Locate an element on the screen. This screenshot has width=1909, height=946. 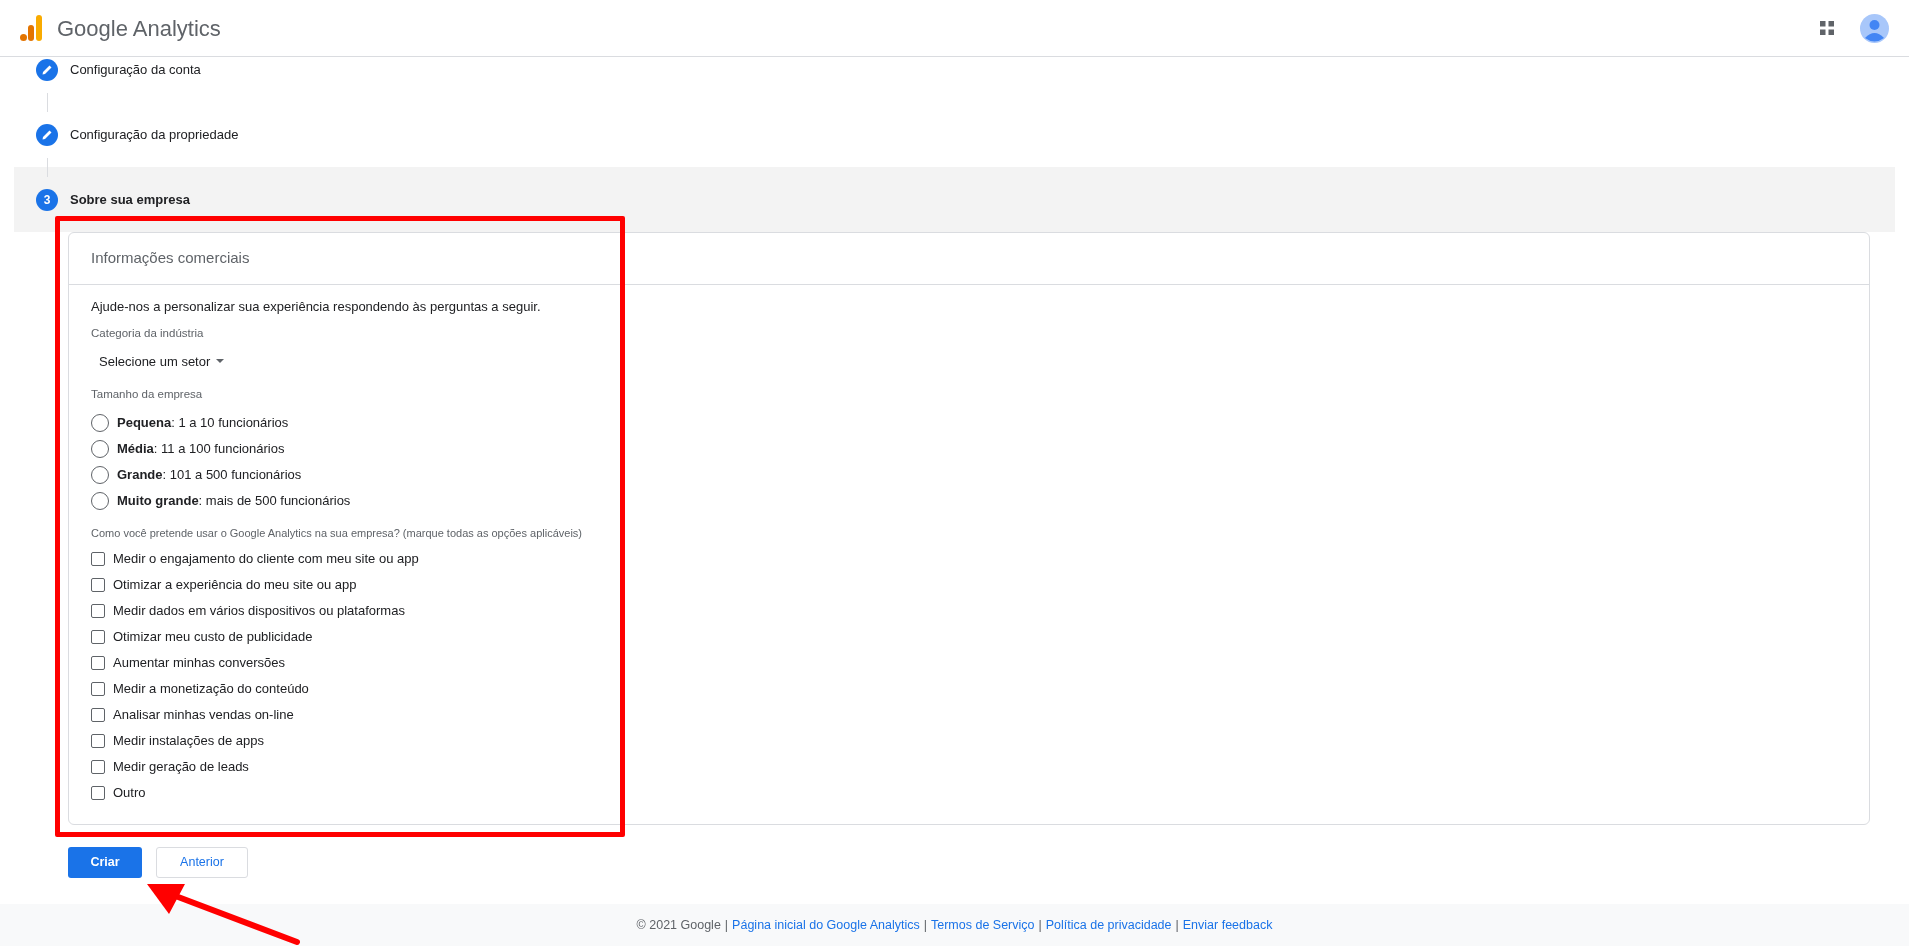
copyright-text: © 2021 Google is located at coordinates (678, 925).